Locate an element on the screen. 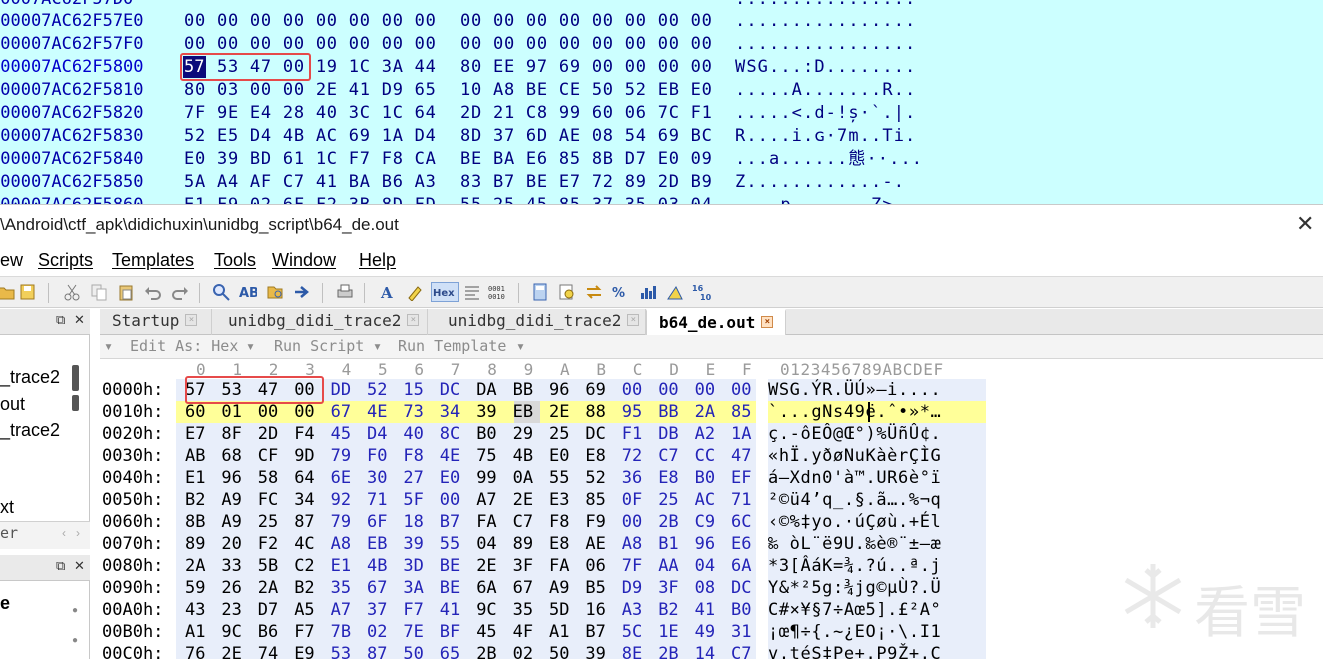 Image resolution: width=1323 pixels, height=659 pixels. hex-byte: 25 is located at coordinates (668, 500).